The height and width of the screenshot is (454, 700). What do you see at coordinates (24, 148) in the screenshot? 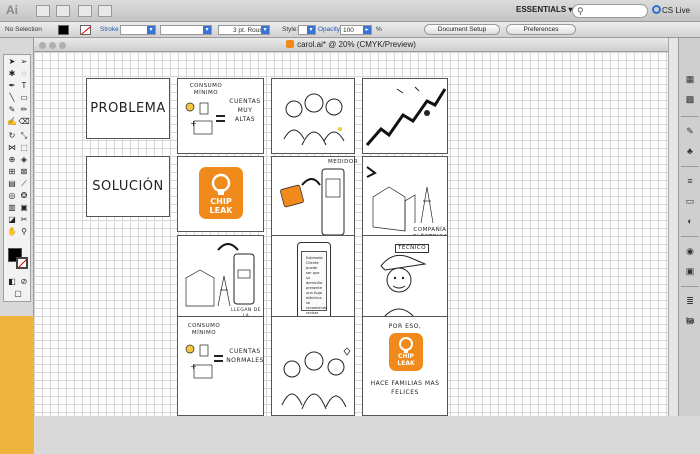
I see `free-transform-tool-icon: ⬚` at bounding box center [24, 148].